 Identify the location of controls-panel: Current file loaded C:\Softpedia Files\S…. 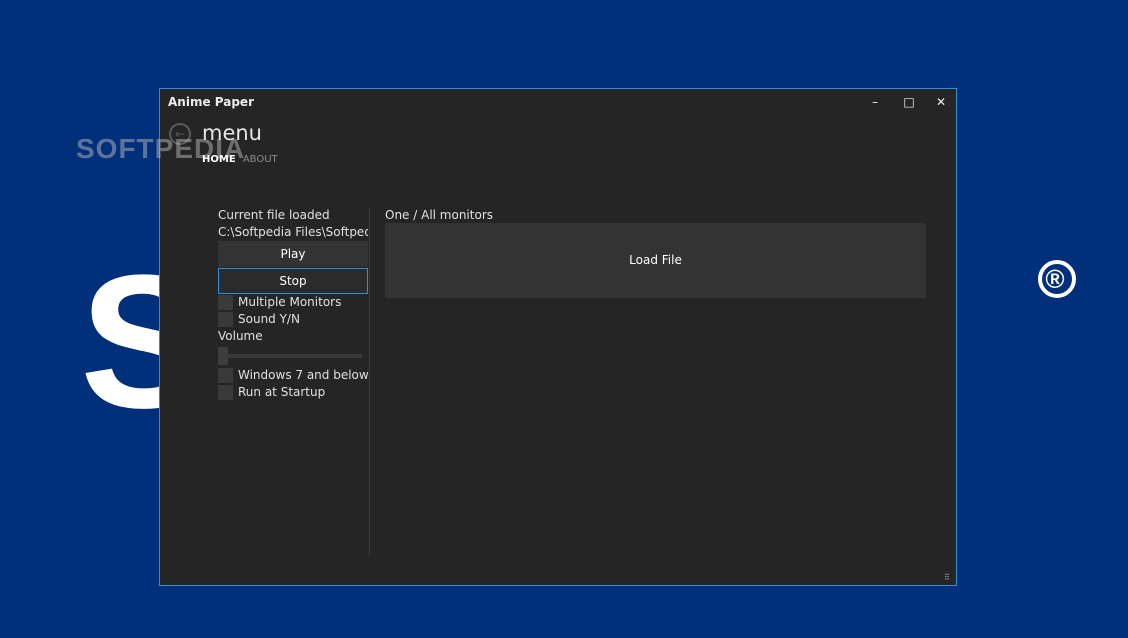
(294, 304).